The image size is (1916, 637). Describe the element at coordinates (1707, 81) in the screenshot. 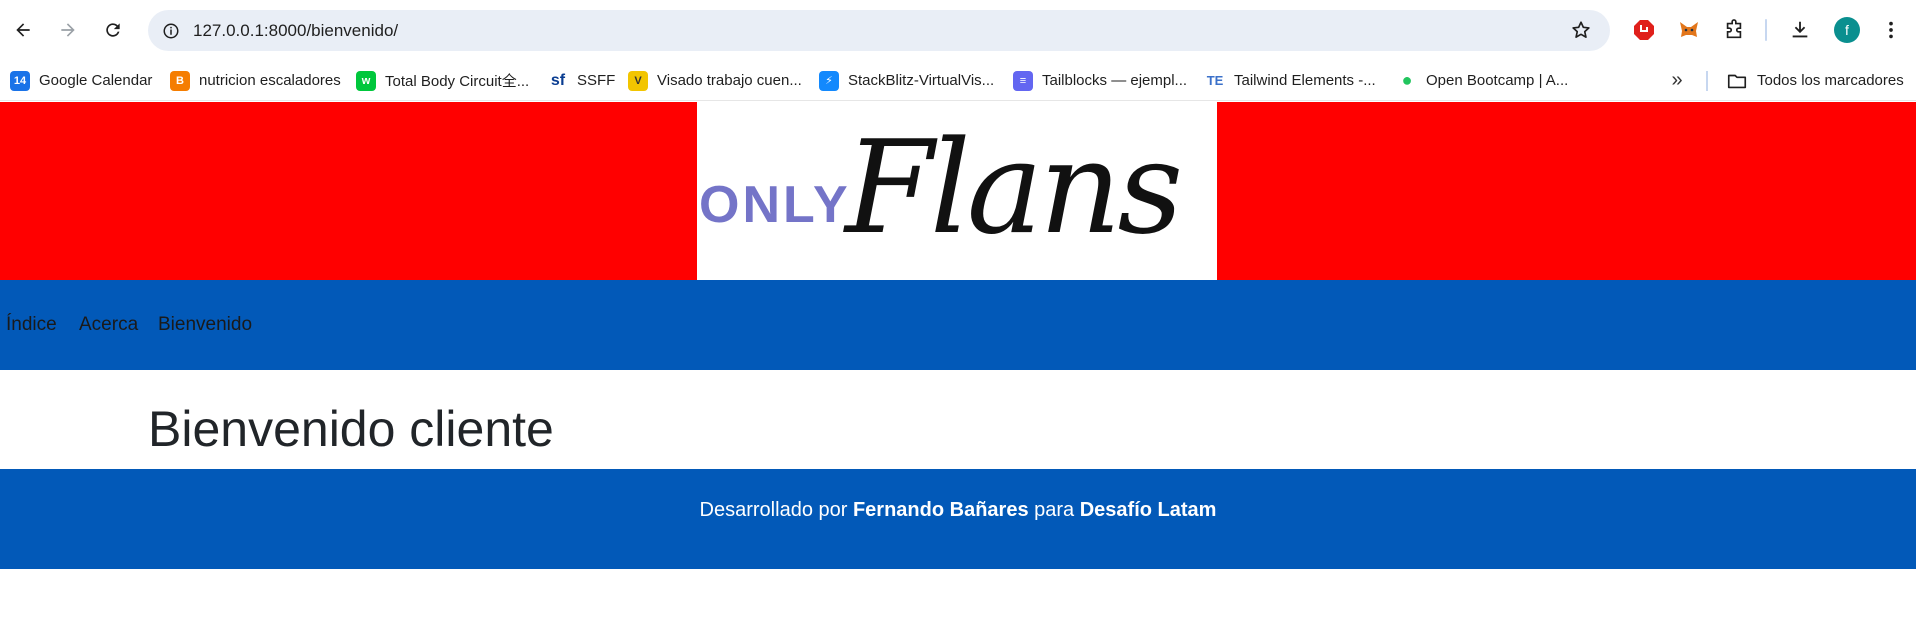

I see `bookmarks-divider` at that location.